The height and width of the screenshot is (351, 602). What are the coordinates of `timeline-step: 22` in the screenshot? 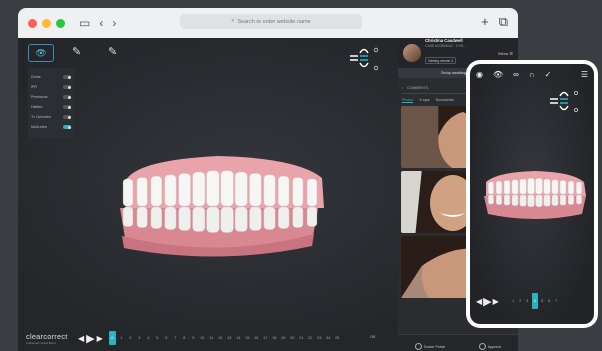 It's located at (310, 338).